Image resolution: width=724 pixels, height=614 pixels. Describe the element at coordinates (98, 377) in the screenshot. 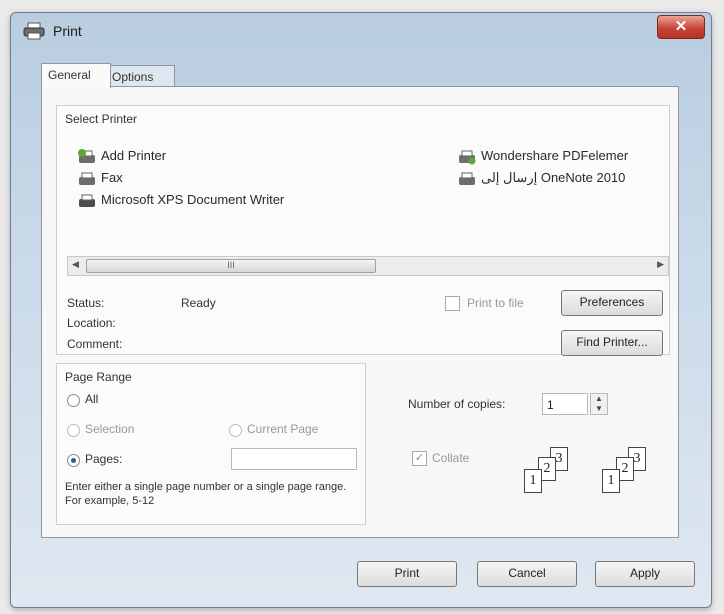

I see `page-range-title: Page Range` at that location.